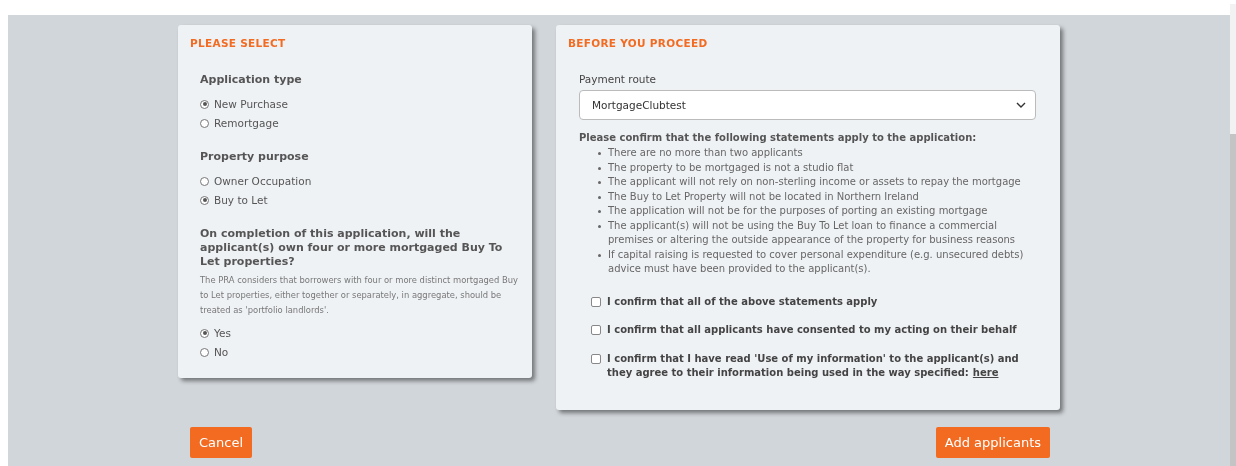  Describe the element at coordinates (816, 261) in the screenshot. I see `statement-text: If capital raising is requested to cover personal expenditure (e.g. unsecured debts) advice must have been provided to the applicant(s).` at that location.